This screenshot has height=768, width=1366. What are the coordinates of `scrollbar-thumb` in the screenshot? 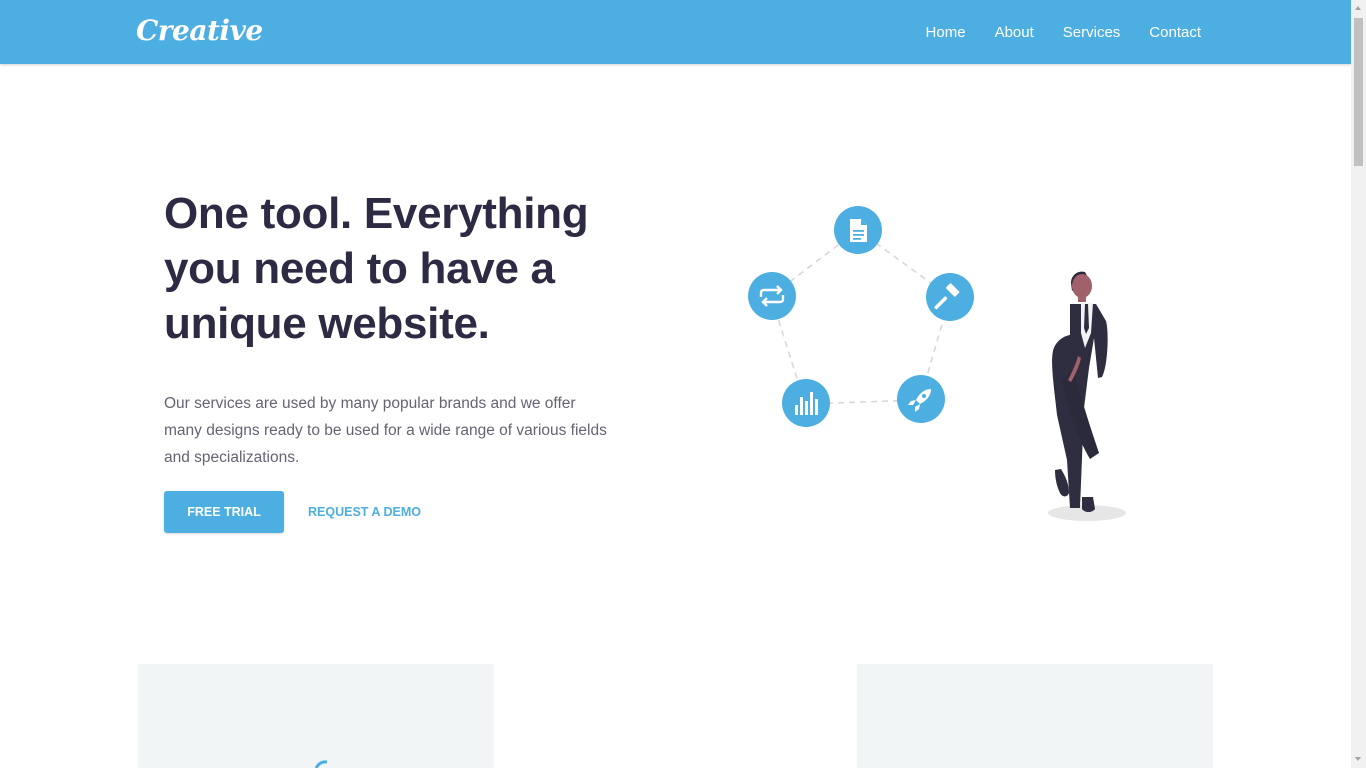 It's located at (1358, 92).